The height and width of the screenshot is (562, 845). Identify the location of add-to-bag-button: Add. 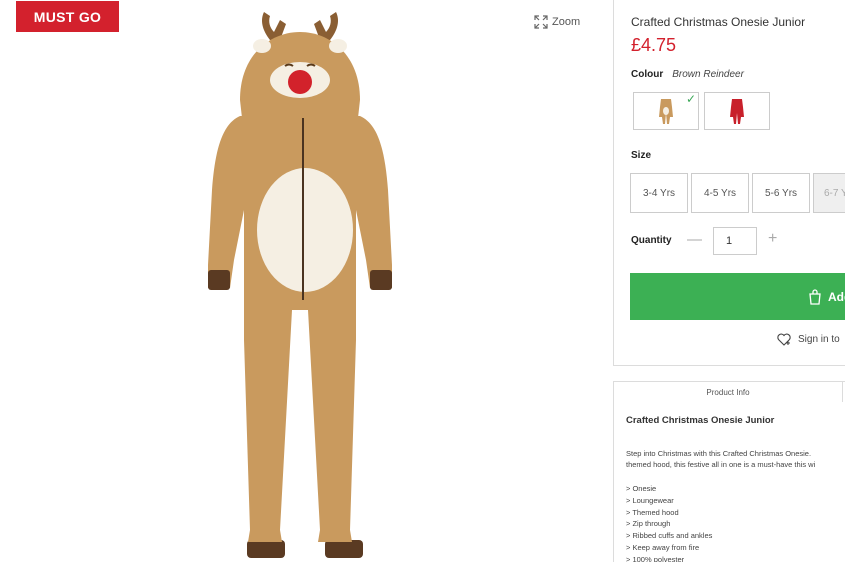
(737, 296).